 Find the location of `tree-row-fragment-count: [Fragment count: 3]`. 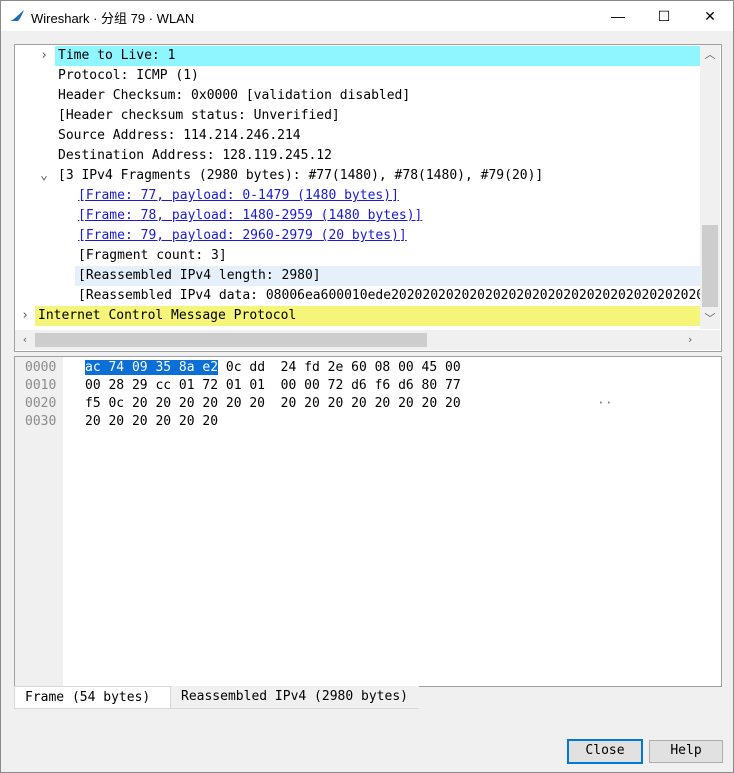

tree-row-fragment-count: [Fragment count: 3] is located at coordinates (152, 256).